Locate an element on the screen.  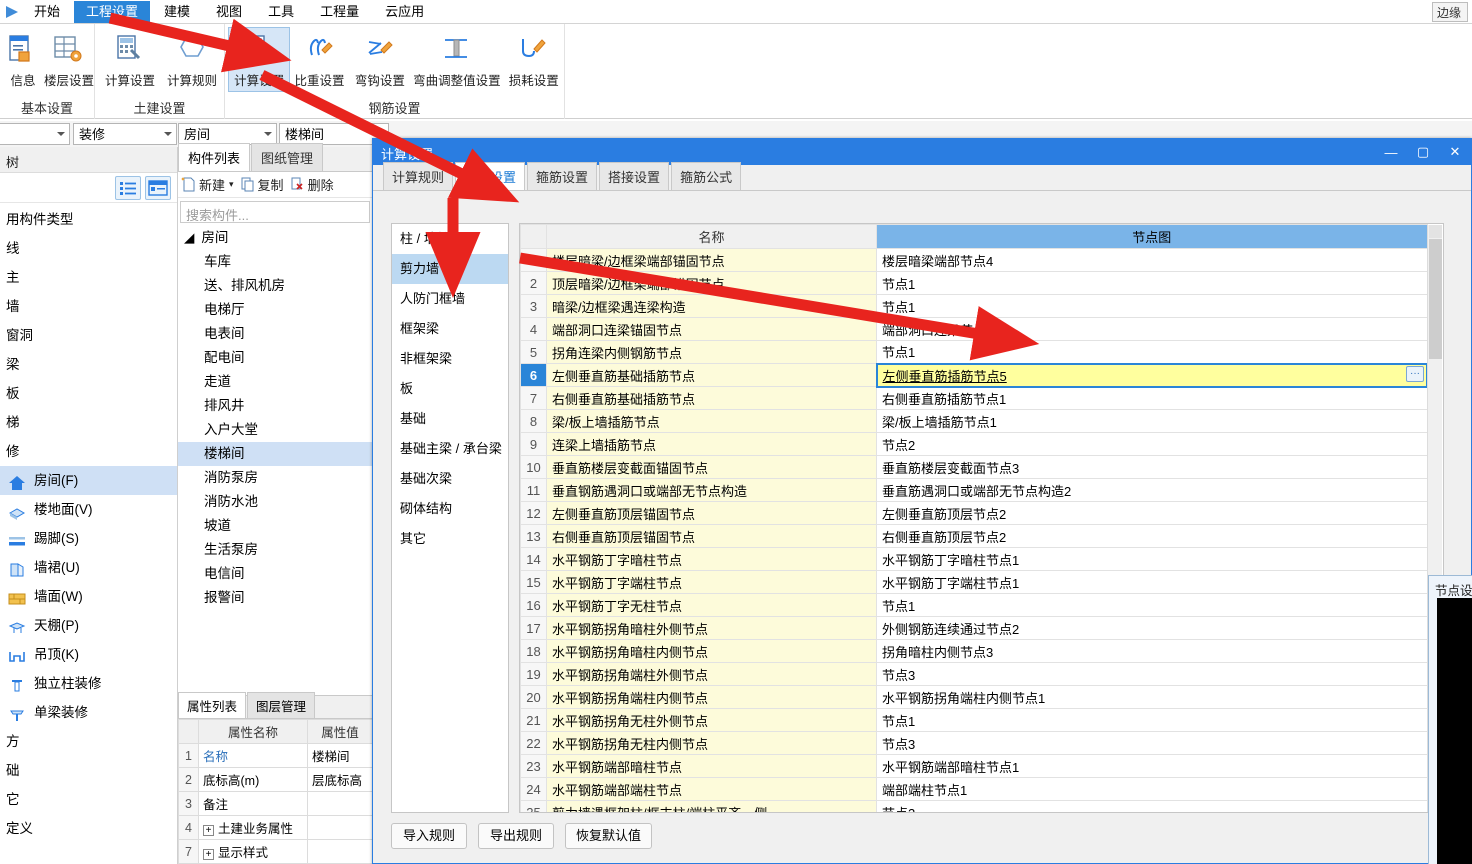
menu-item-6: 云应用 is located at coordinates (404, 12).